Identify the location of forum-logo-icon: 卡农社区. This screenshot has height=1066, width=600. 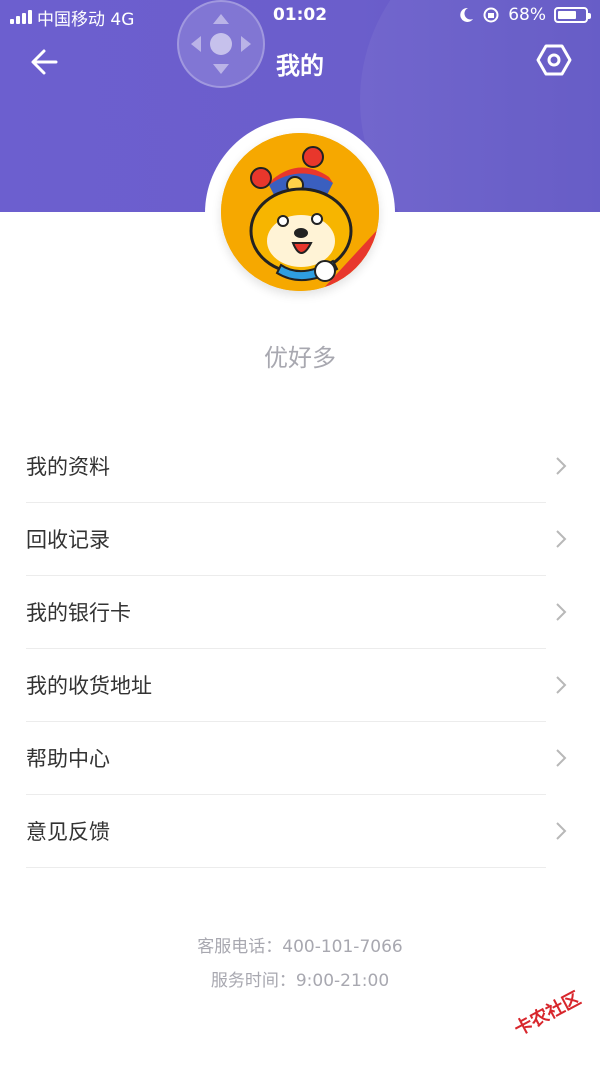
(547, 1012).